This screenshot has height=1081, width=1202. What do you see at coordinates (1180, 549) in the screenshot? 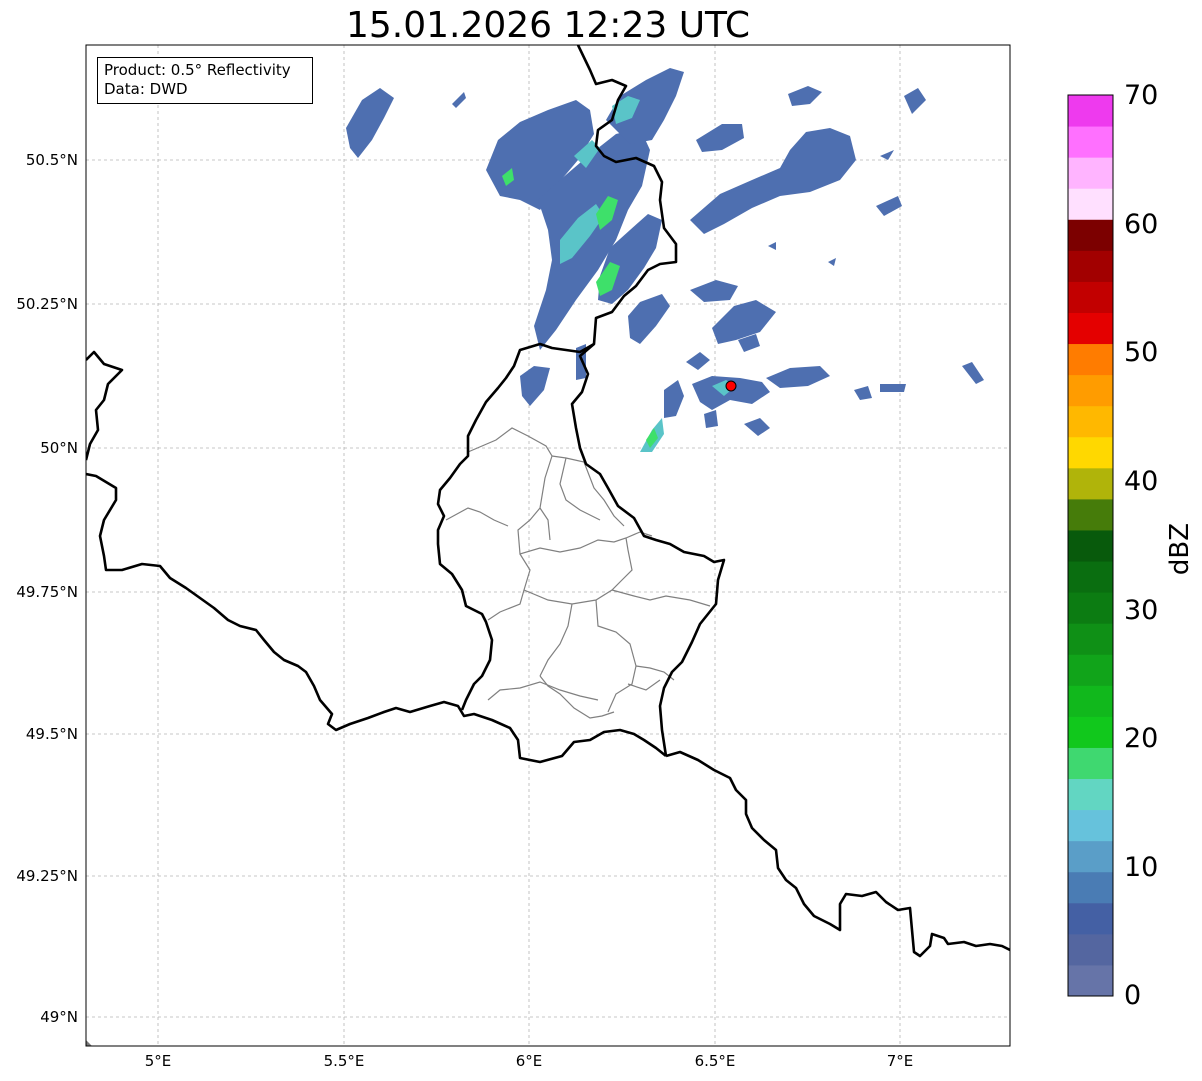
I see `colorbar-label: dBZ` at bounding box center [1180, 549].